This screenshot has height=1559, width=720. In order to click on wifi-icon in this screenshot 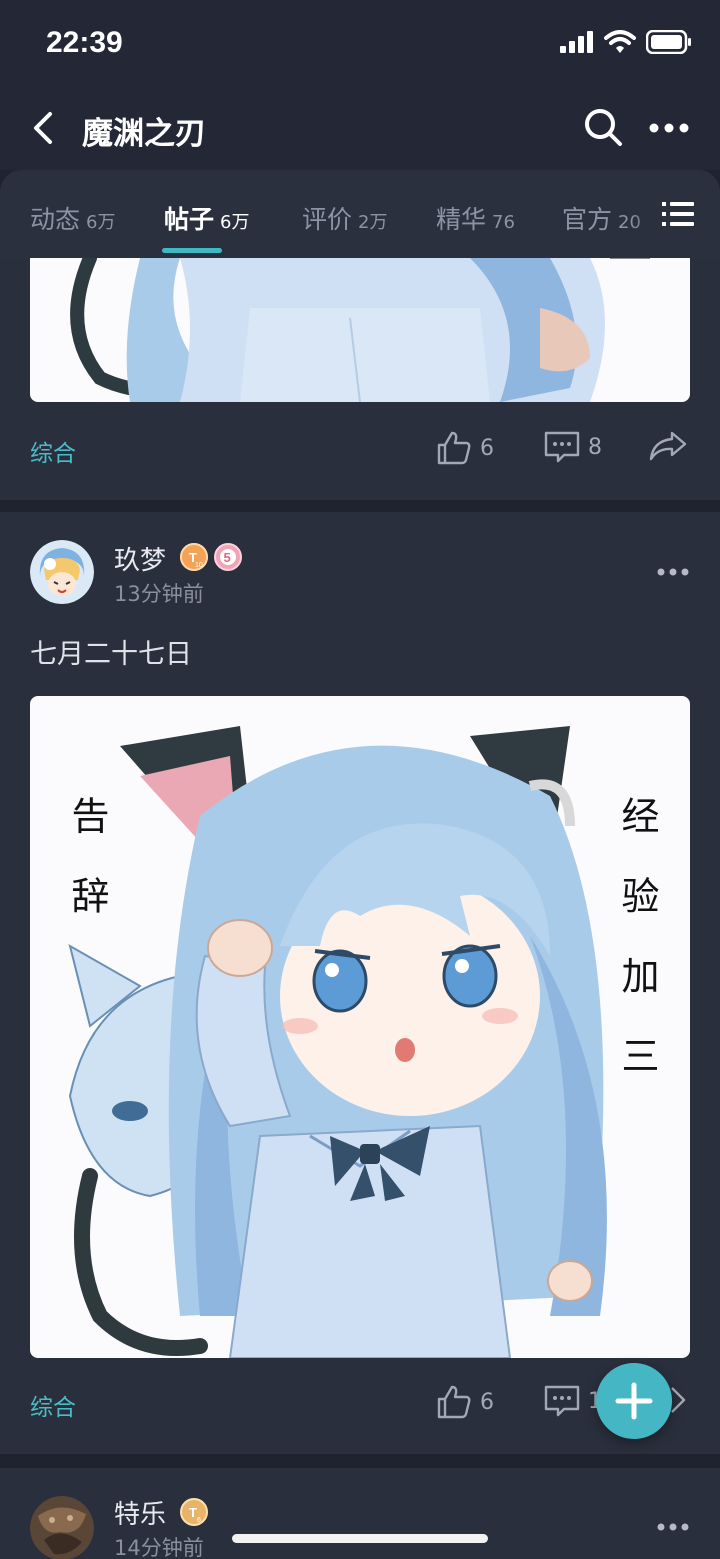, I will do `click(620, 41)`.